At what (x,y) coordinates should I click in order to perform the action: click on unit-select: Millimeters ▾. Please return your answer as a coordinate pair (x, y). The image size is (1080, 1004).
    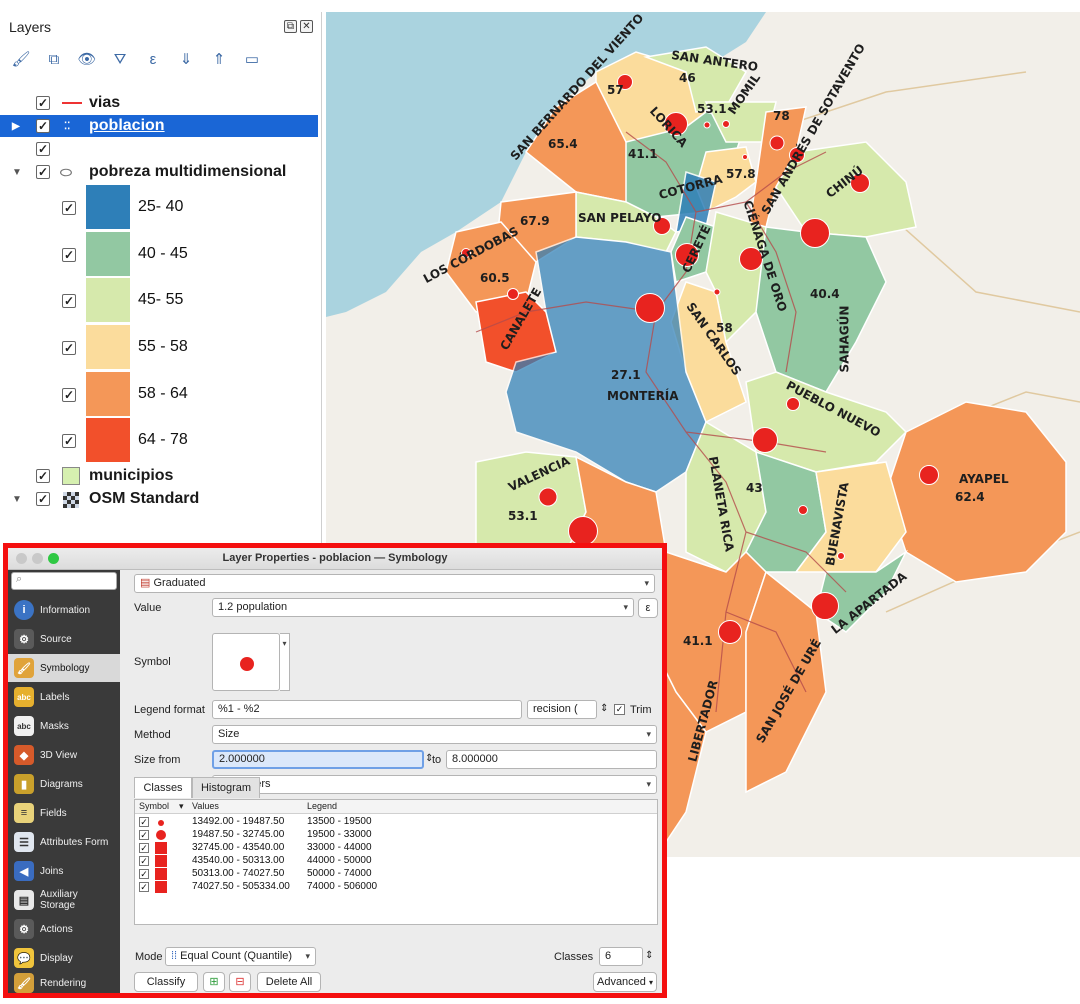
    Looking at the image, I should click on (434, 784).